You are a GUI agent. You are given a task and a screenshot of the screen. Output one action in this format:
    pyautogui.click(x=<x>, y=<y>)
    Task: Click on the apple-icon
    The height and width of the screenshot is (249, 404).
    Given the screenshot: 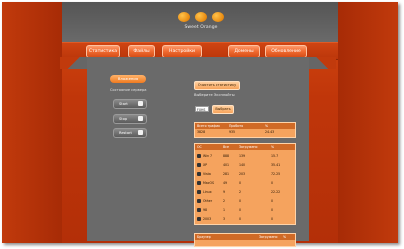 What is the action you would take?
    pyautogui.click(x=199, y=183)
    